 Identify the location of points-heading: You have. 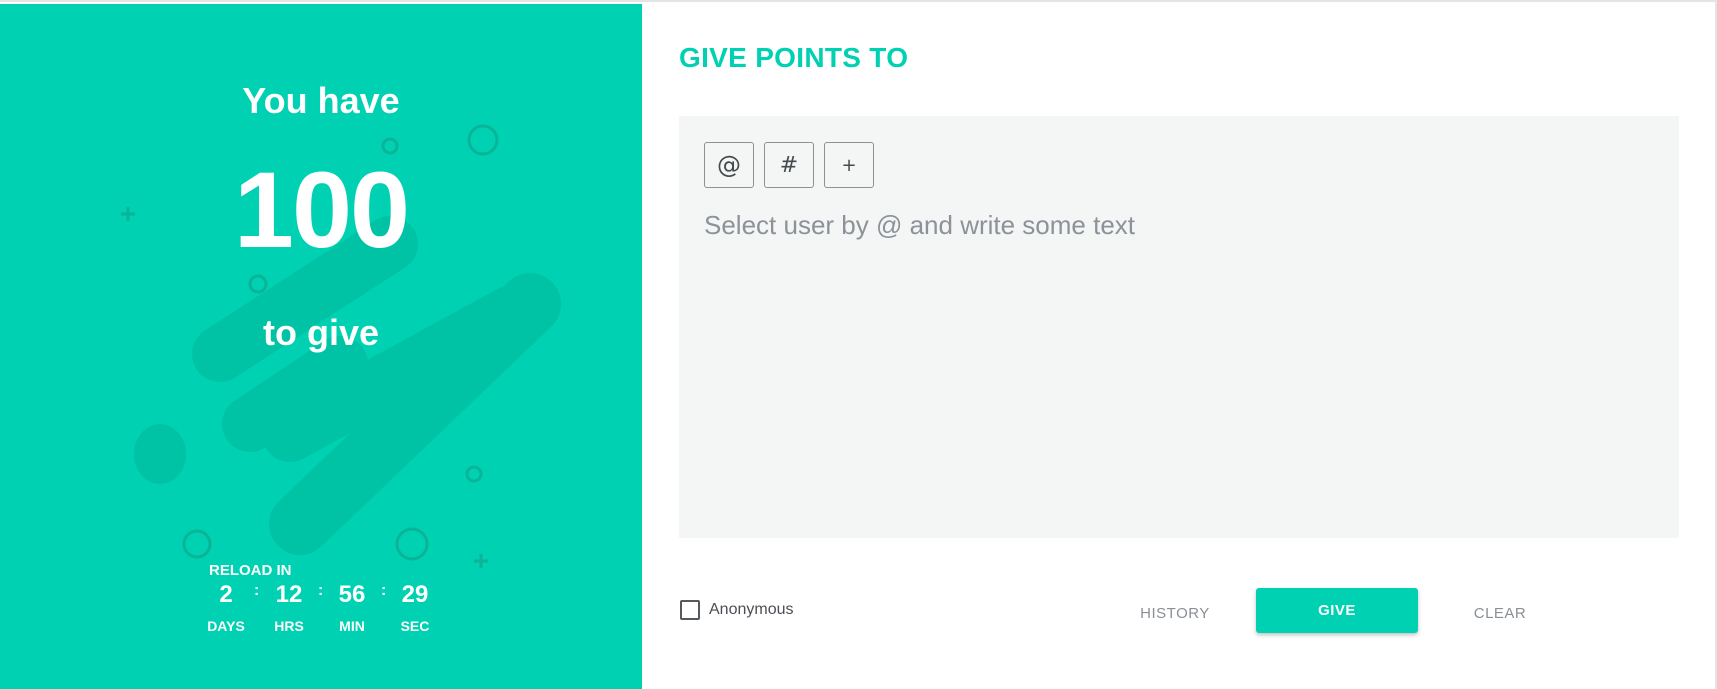
(321, 100).